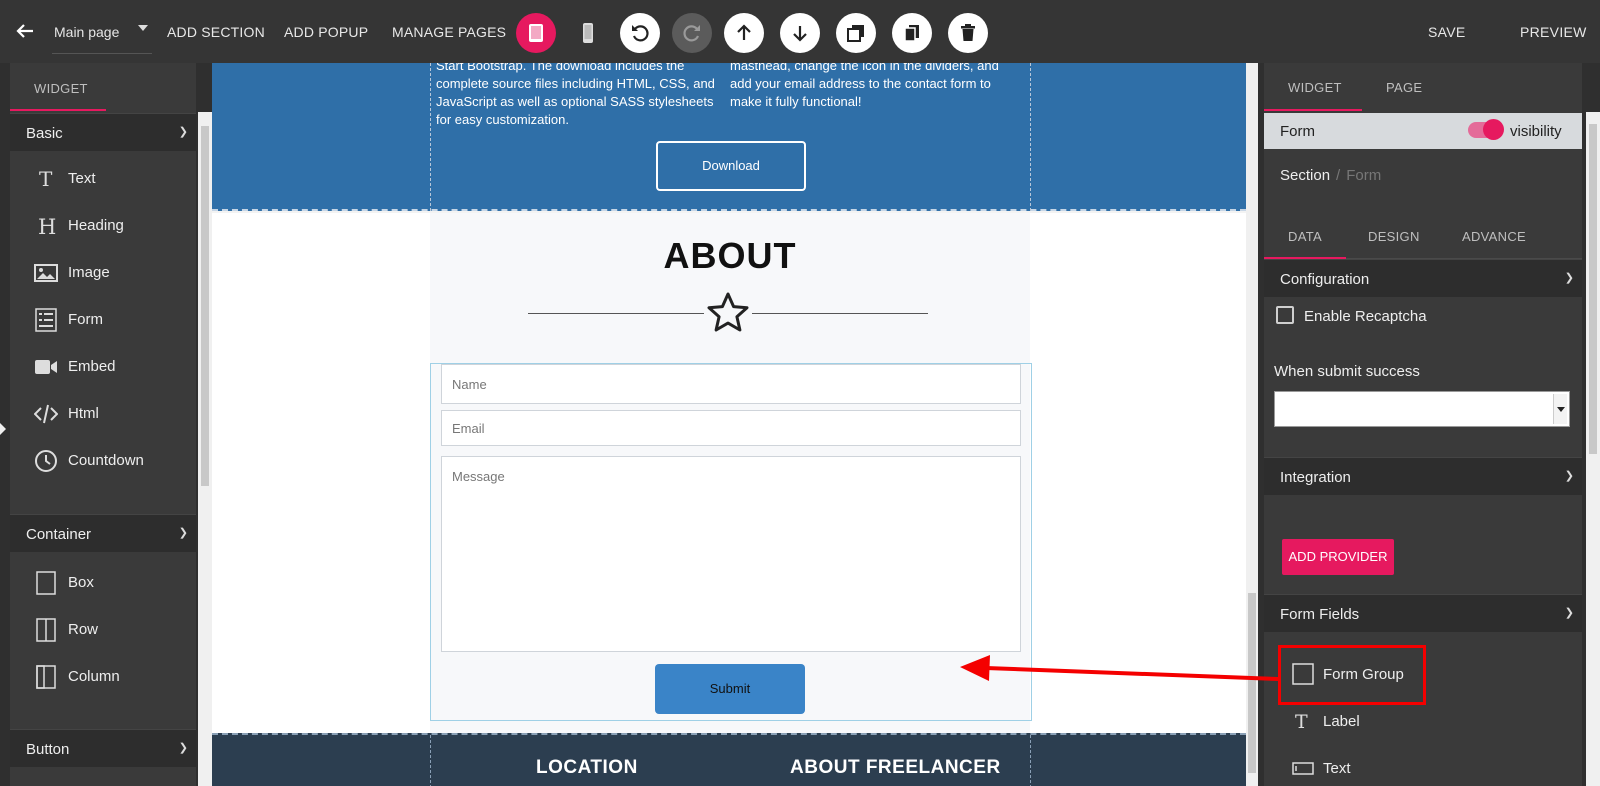 This screenshot has width=1600, height=786. What do you see at coordinates (1423, 131) in the screenshot?
I see `selected-element-header: Form visibility` at bounding box center [1423, 131].